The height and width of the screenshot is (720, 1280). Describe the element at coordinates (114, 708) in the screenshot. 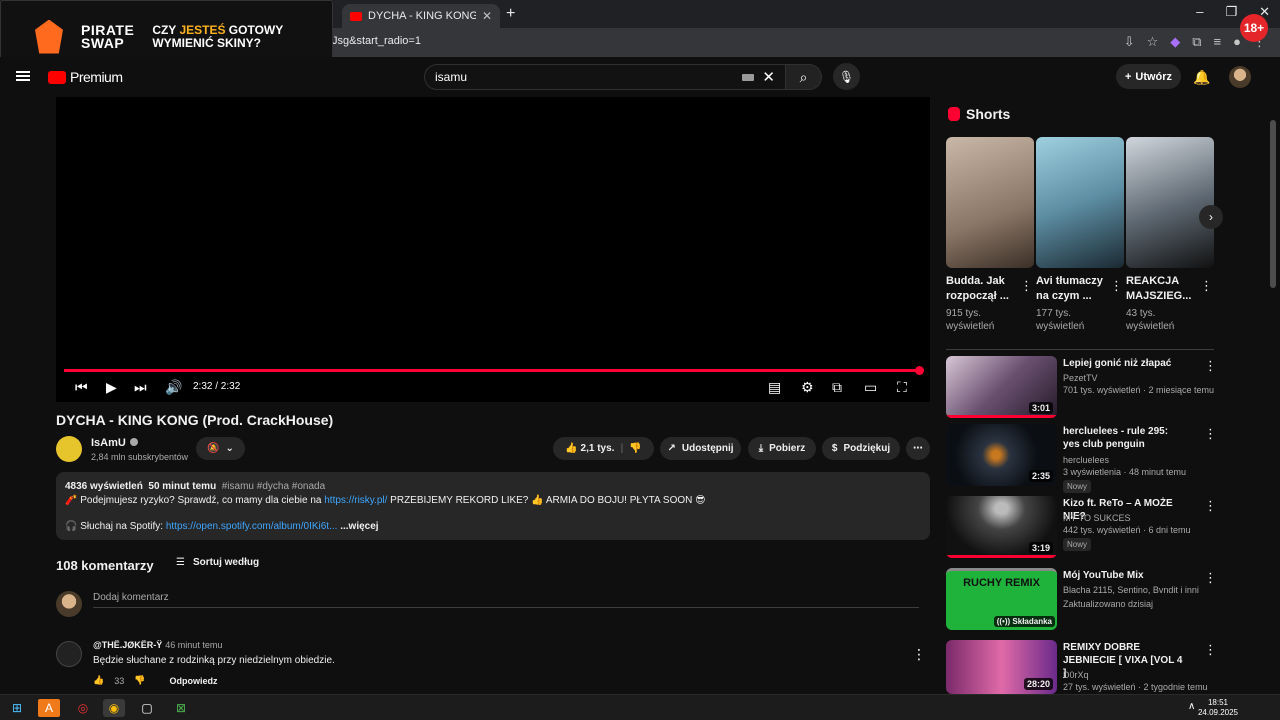

I see `chrome-icon: ◉` at that location.